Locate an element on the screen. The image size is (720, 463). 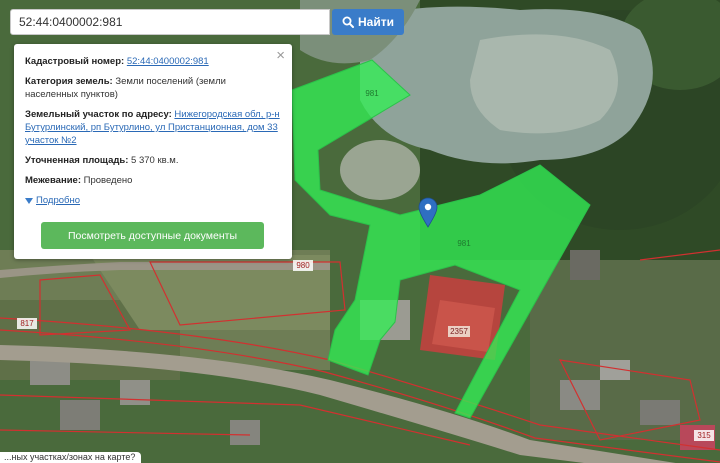
area-row: Уточненная площадь: 5 370 кв.м. is located at coordinates (152, 160).